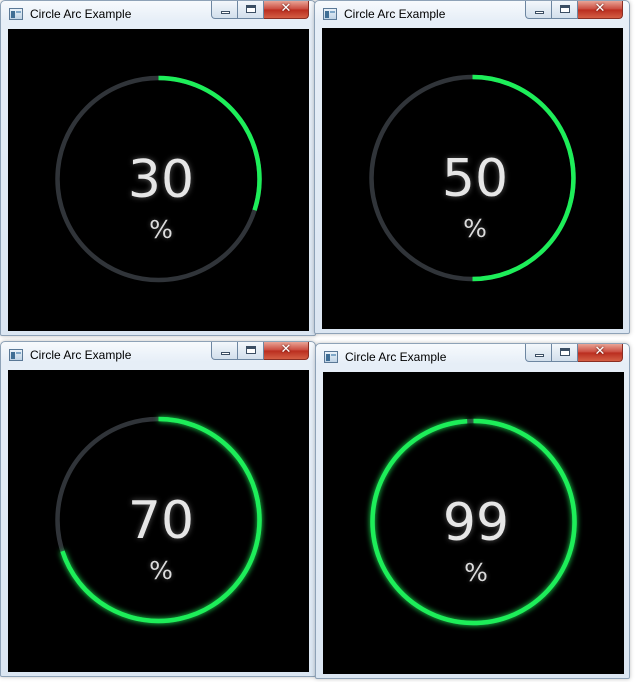 This screenshot has height=682, width=635. What do you see at coordinates (475, 179) in the screenshot?
I see `percent-value: 50` at bounding box center [475, 179].